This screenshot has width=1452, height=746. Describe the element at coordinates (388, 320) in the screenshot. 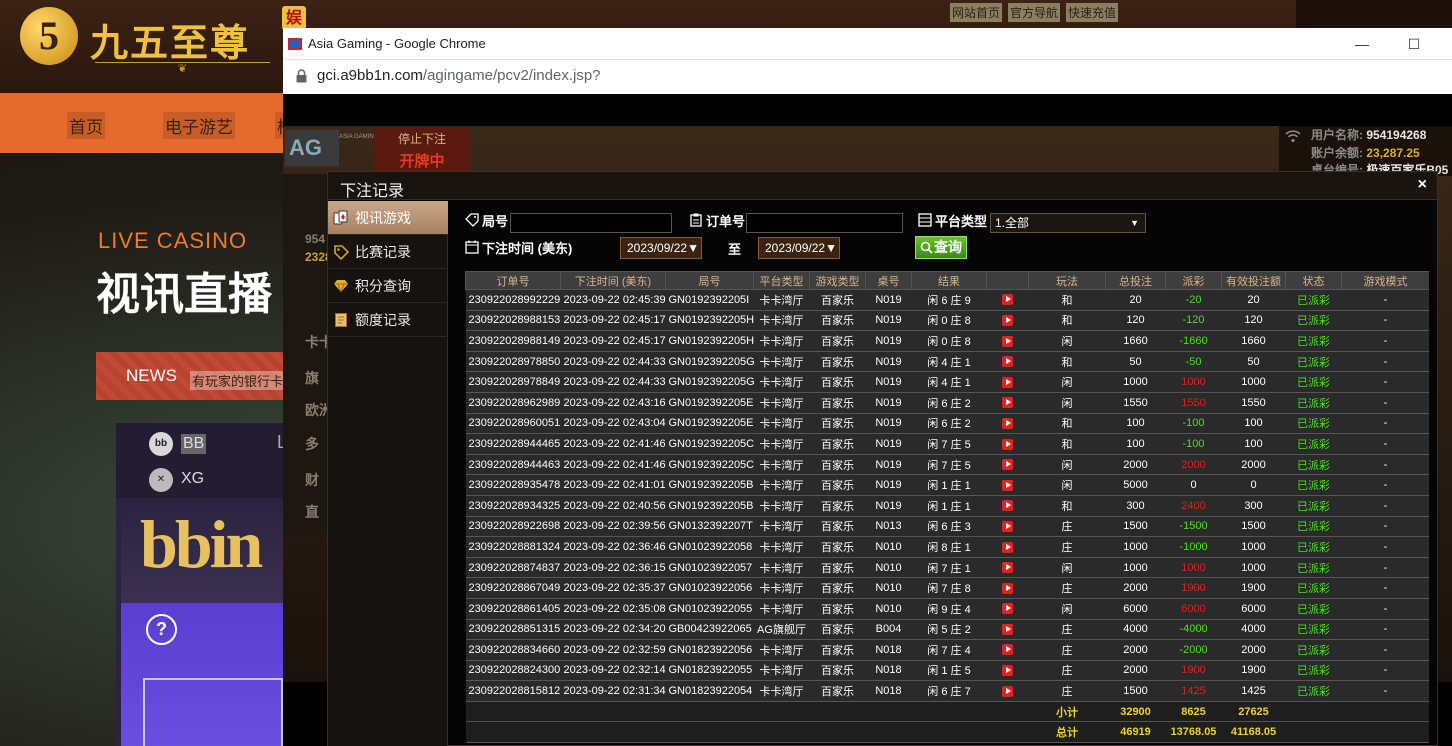

I see `nav-credit-records: 额度记录` at that location.